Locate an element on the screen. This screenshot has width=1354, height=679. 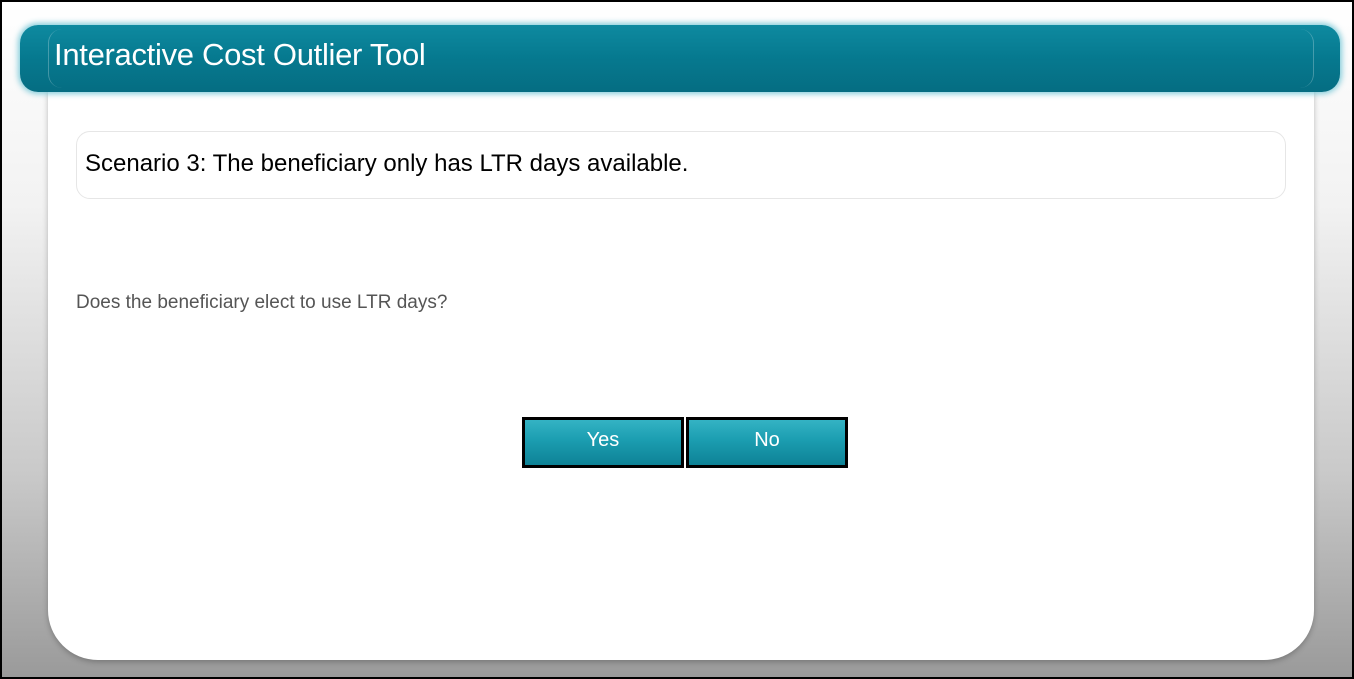
title-bar: Interactive Cost Outlier Tool is located at coordinates (680, 58).